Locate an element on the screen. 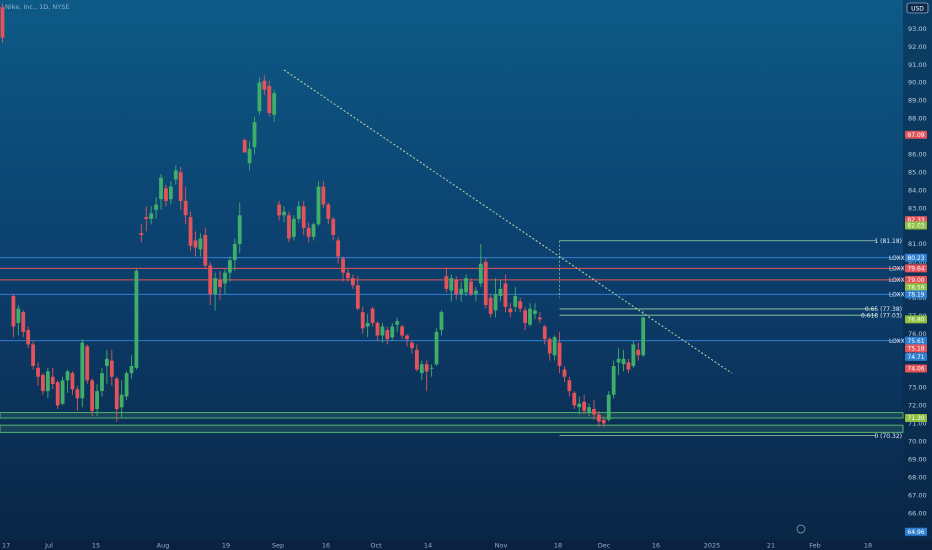 Image resolution: width=932 pixels, height=550 pixels. price-badge: 64.96 is located at coordinates (916, 531).